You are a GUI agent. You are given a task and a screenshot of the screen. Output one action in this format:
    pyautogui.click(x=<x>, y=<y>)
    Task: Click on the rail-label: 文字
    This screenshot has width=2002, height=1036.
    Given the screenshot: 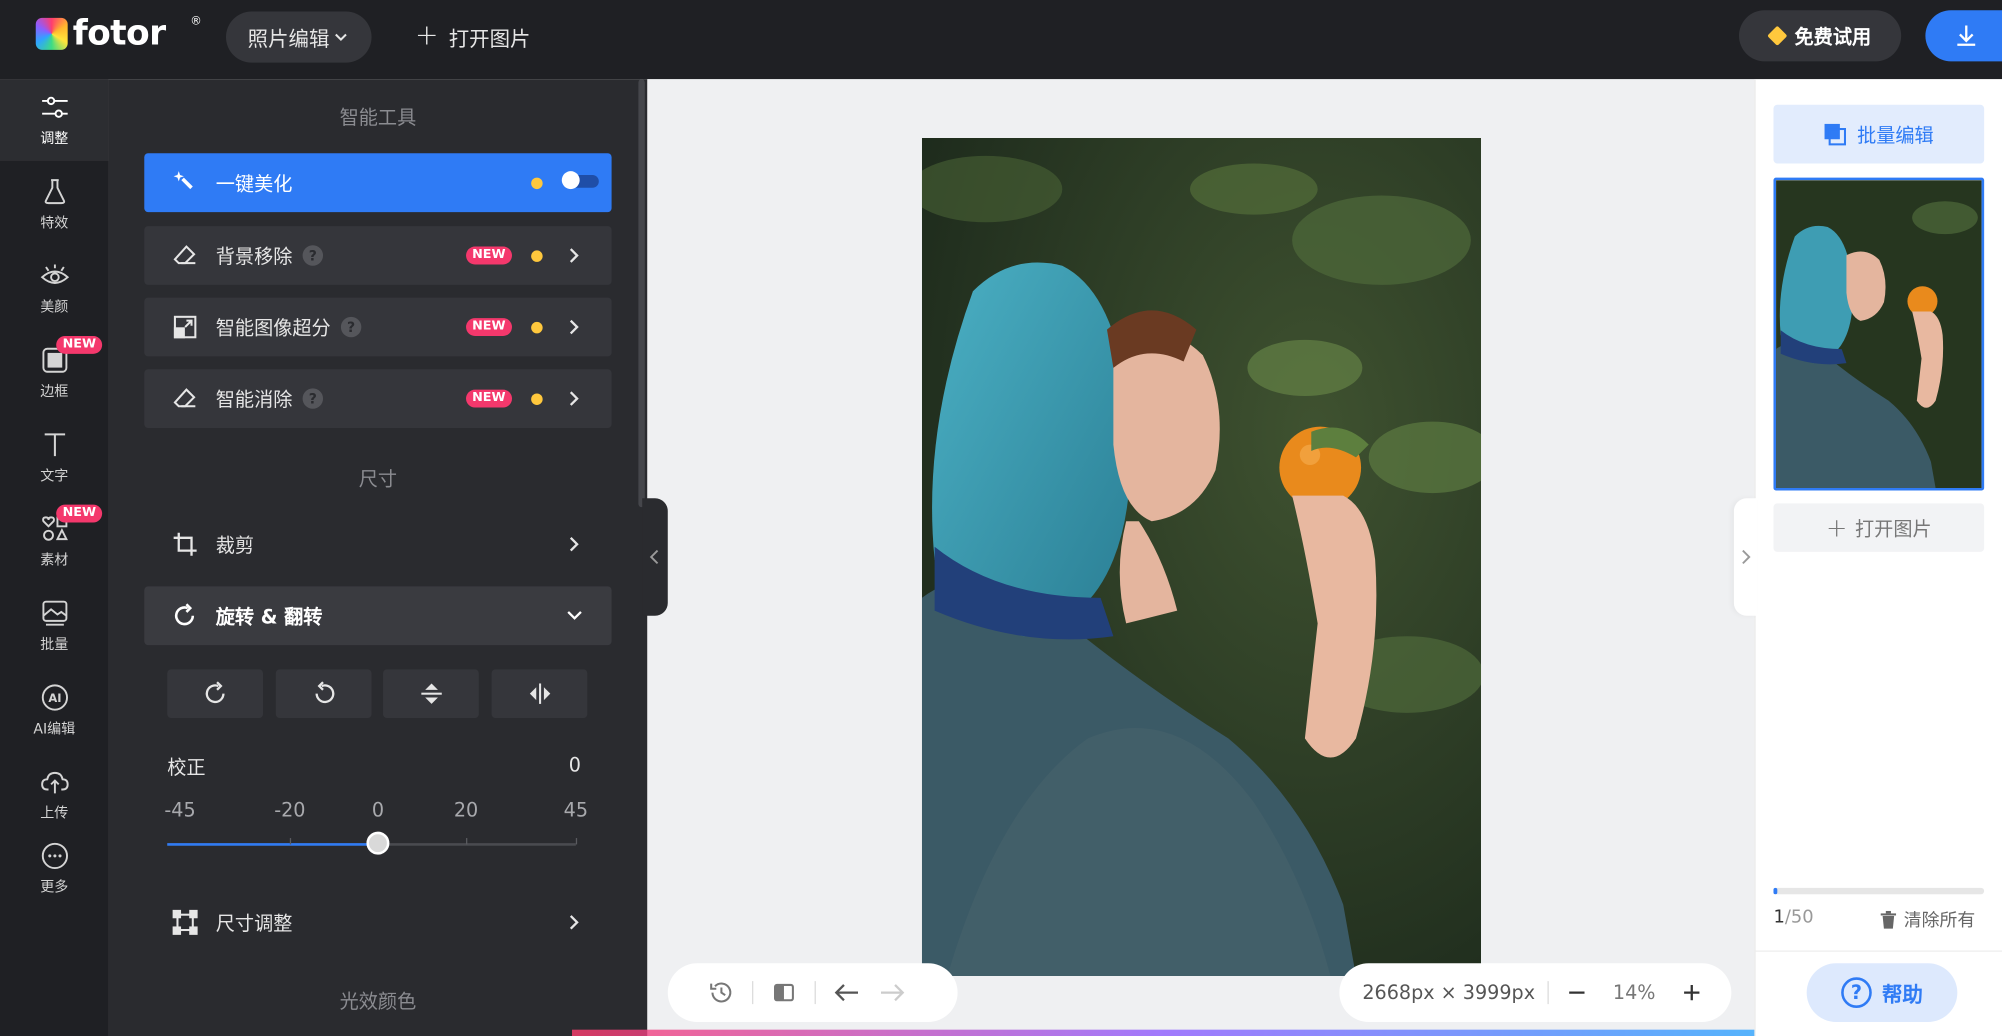 What is the action you would take?
    pyautogui.click(x=54, y=476)
    